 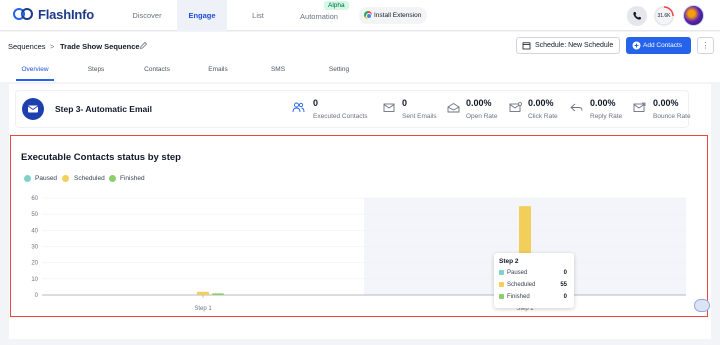 What do you see at coordinates (34, 248) in the screenshot?
I see `y-tick-label: 30` at bounding box center [34, 248].